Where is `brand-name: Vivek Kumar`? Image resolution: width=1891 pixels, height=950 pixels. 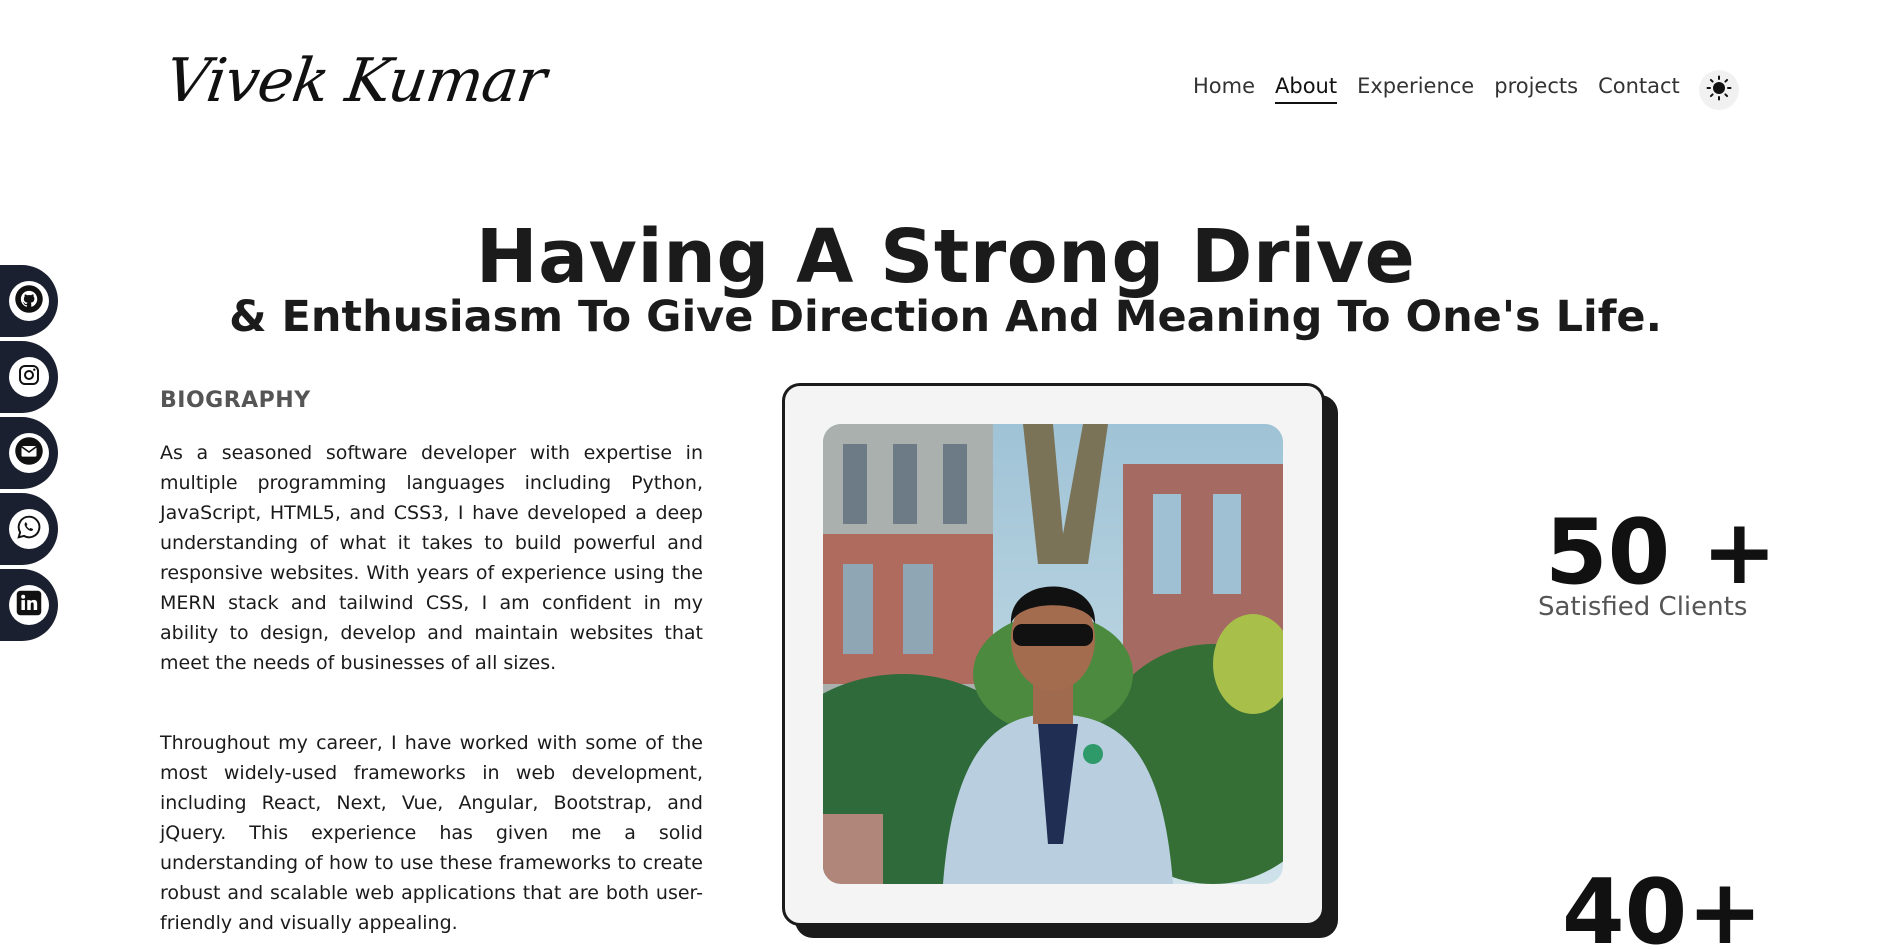
brand-name: Vivek Kumar is located at coordinates (355, 81).